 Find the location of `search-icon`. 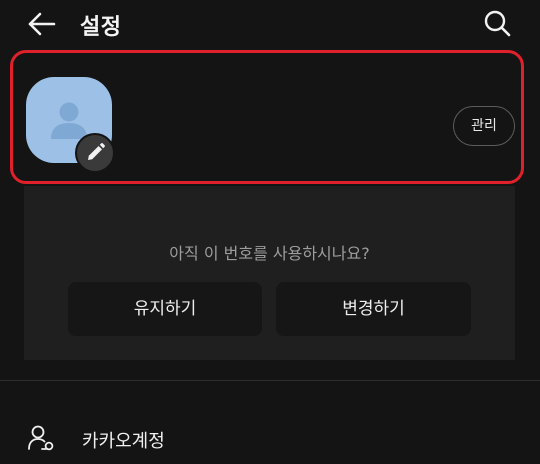

search-icon is located at coordinates (497, 23).